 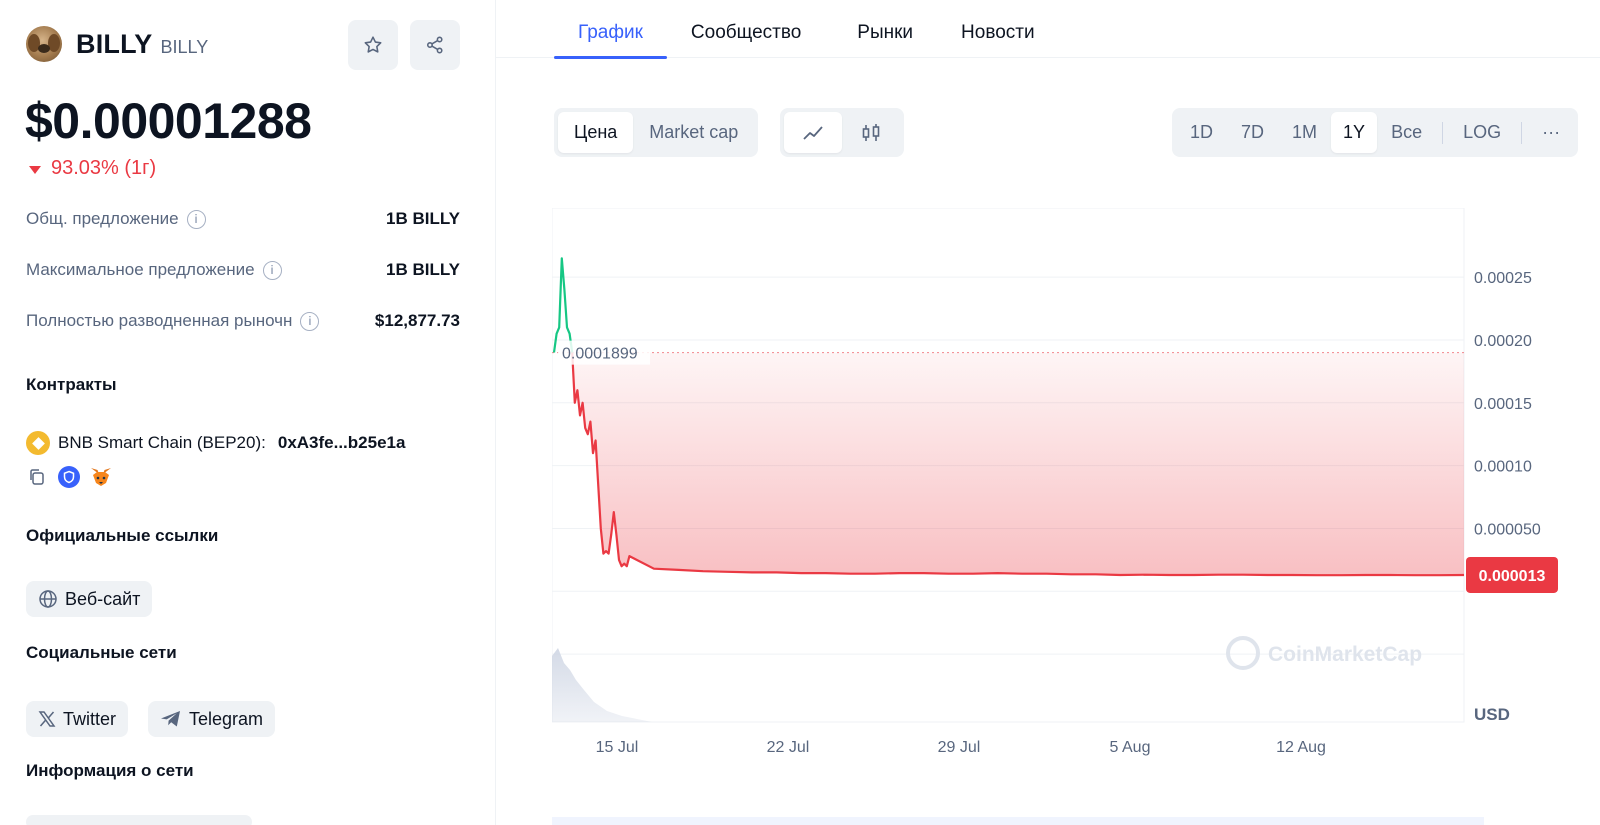 I want to click on y-tick-label: 0.00025, so click(x=1503, y=278).